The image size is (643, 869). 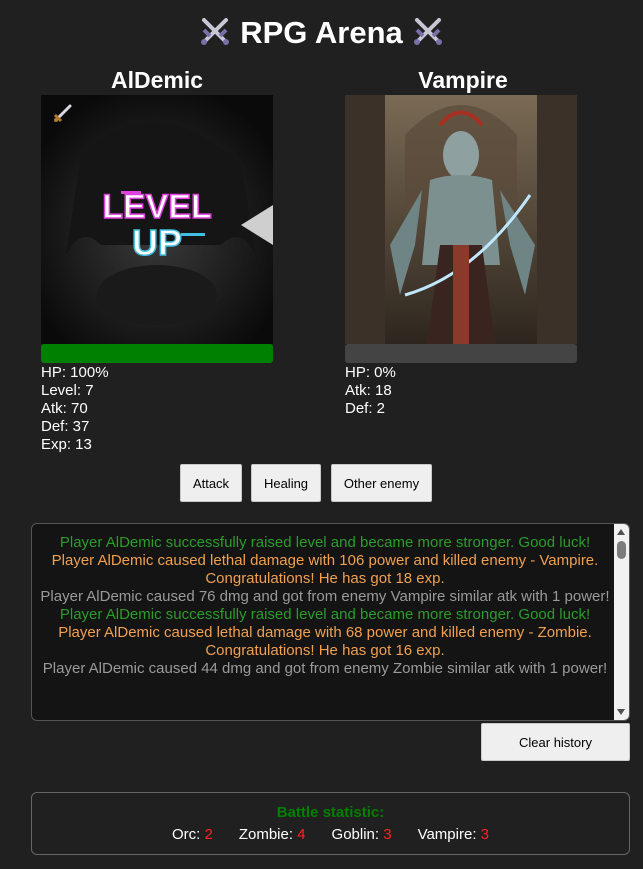 I want to click on clear-history-button: Clear history, so click(x=555, y=742).